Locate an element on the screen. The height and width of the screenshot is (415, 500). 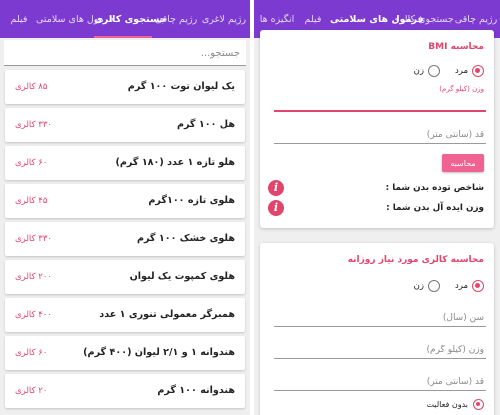
food-name: همبرگر معمولی تنوری ۱ عدد is located at coordinates (167, 314).